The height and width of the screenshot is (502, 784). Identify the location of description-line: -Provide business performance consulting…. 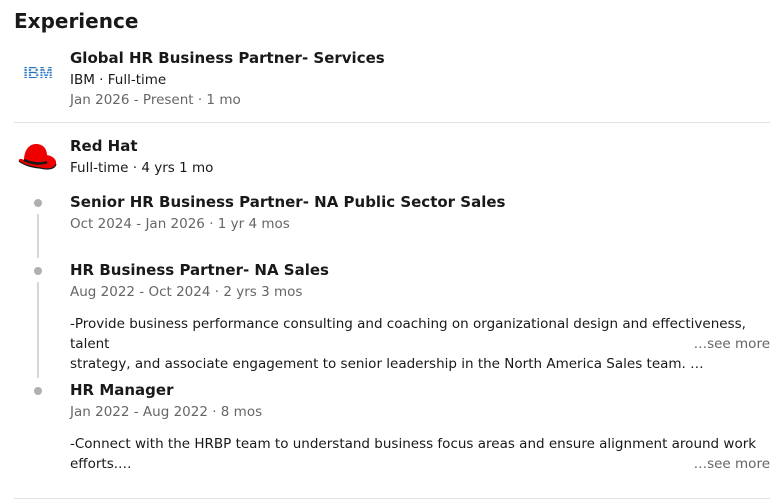
(408, 334).